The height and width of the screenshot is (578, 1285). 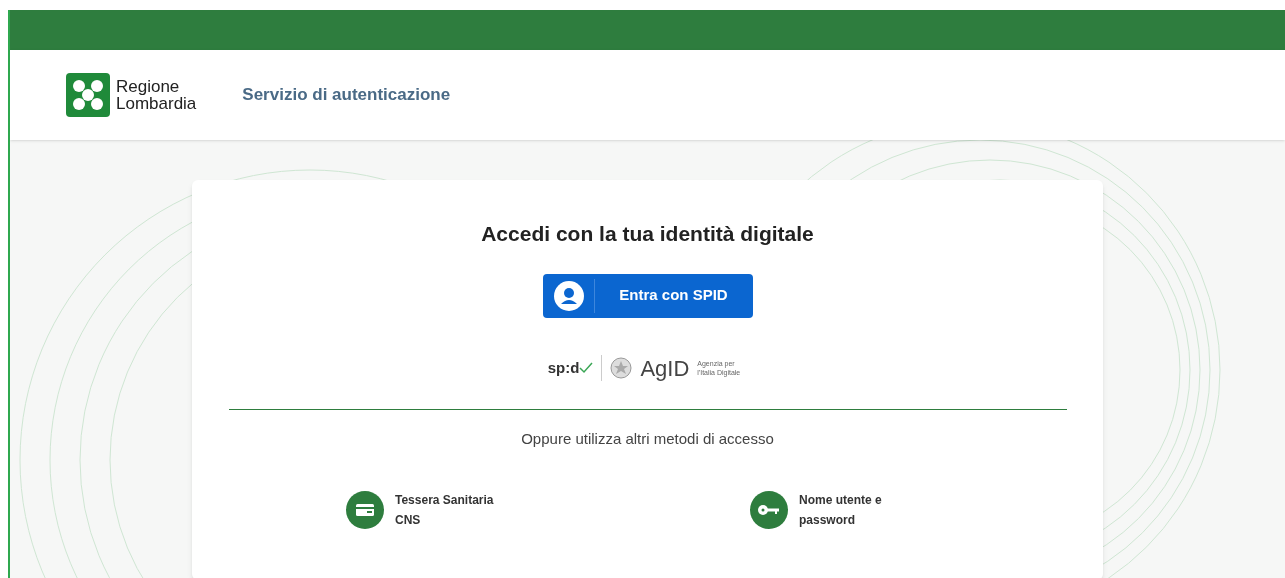 What do you see at coordinates (586, 368) in the screenshot?
I see `checkmark-icon` at bounding box center [586, 368].